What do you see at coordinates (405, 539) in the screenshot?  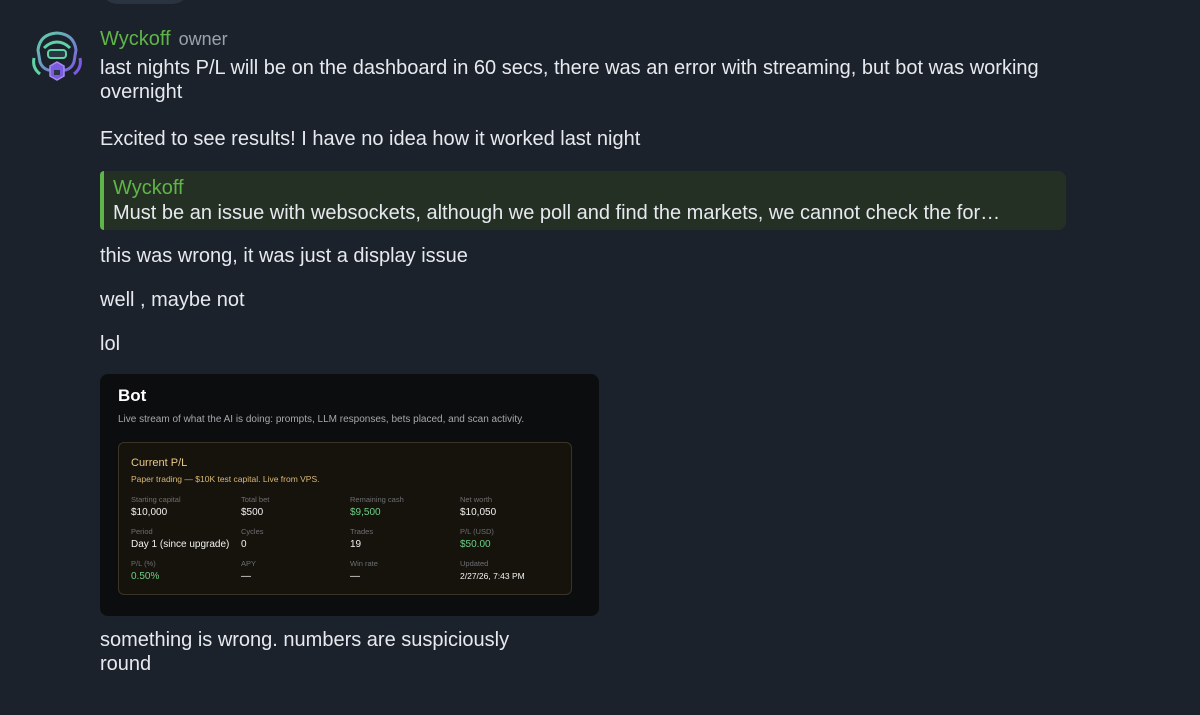 I see `stat-trades: Trades 19` at bounding box center [405, 539].